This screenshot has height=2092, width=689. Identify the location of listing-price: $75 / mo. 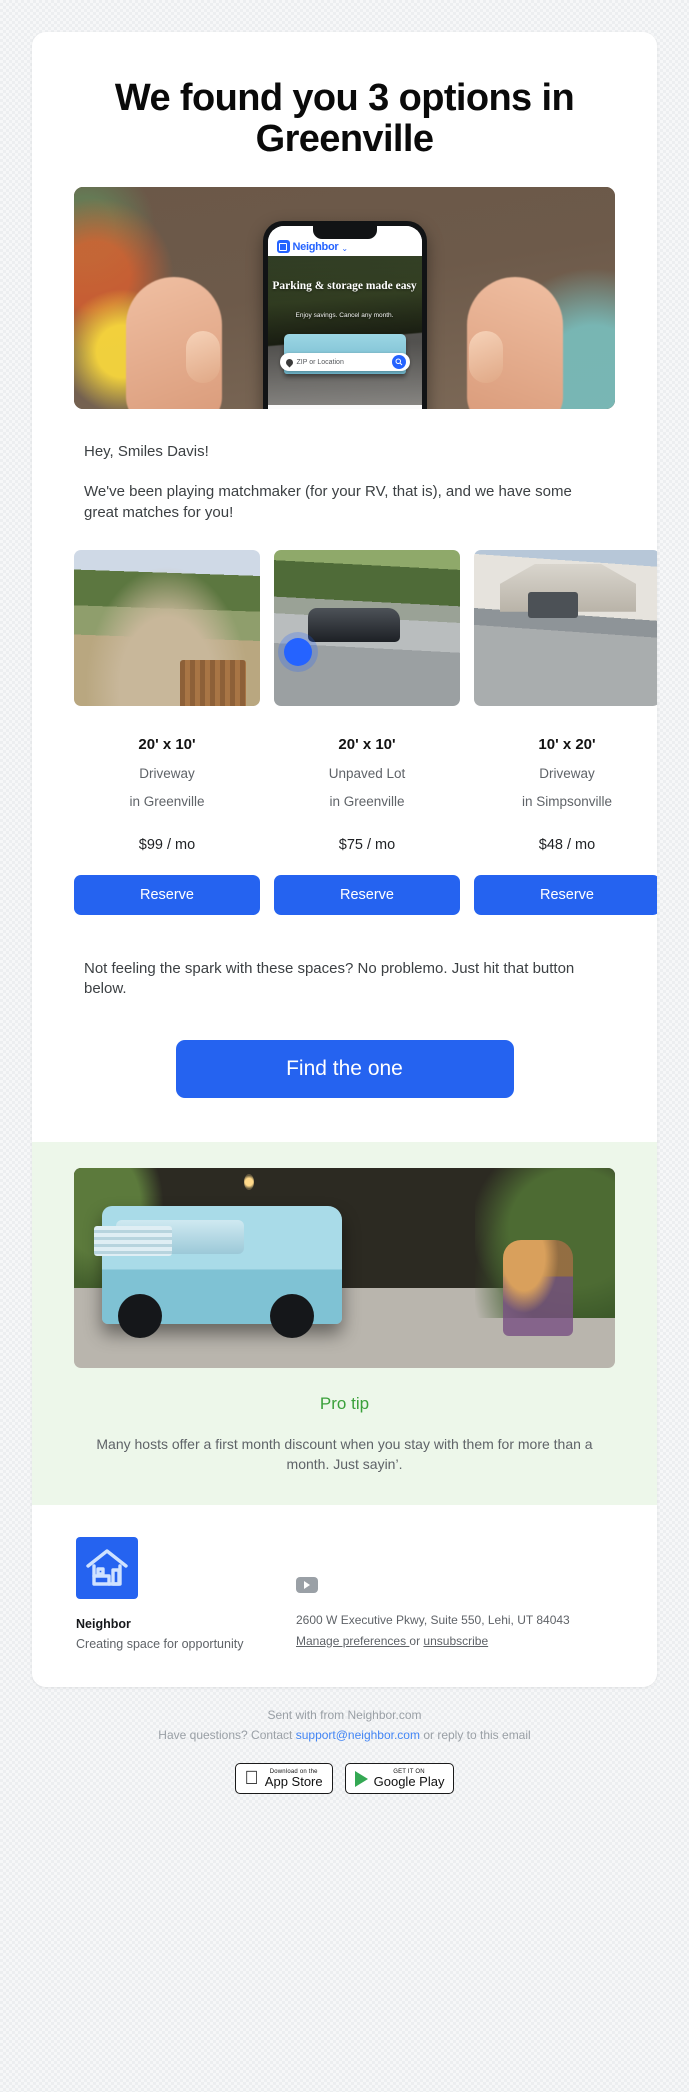
(367, 844).